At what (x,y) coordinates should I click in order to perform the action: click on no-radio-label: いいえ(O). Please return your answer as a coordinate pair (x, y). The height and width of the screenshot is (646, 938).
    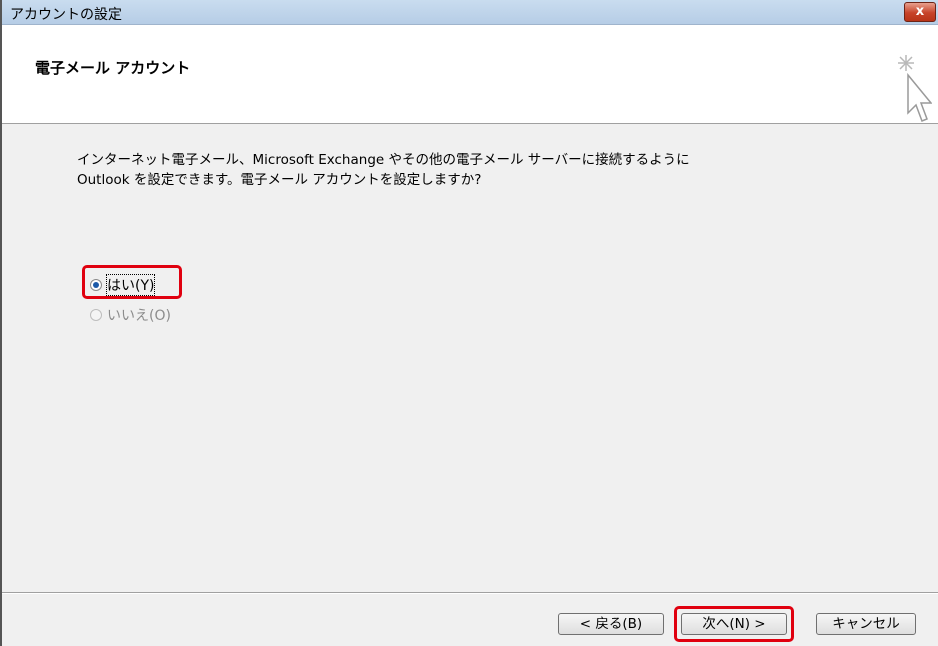
    Looking at the image, I should click on (139, 316).